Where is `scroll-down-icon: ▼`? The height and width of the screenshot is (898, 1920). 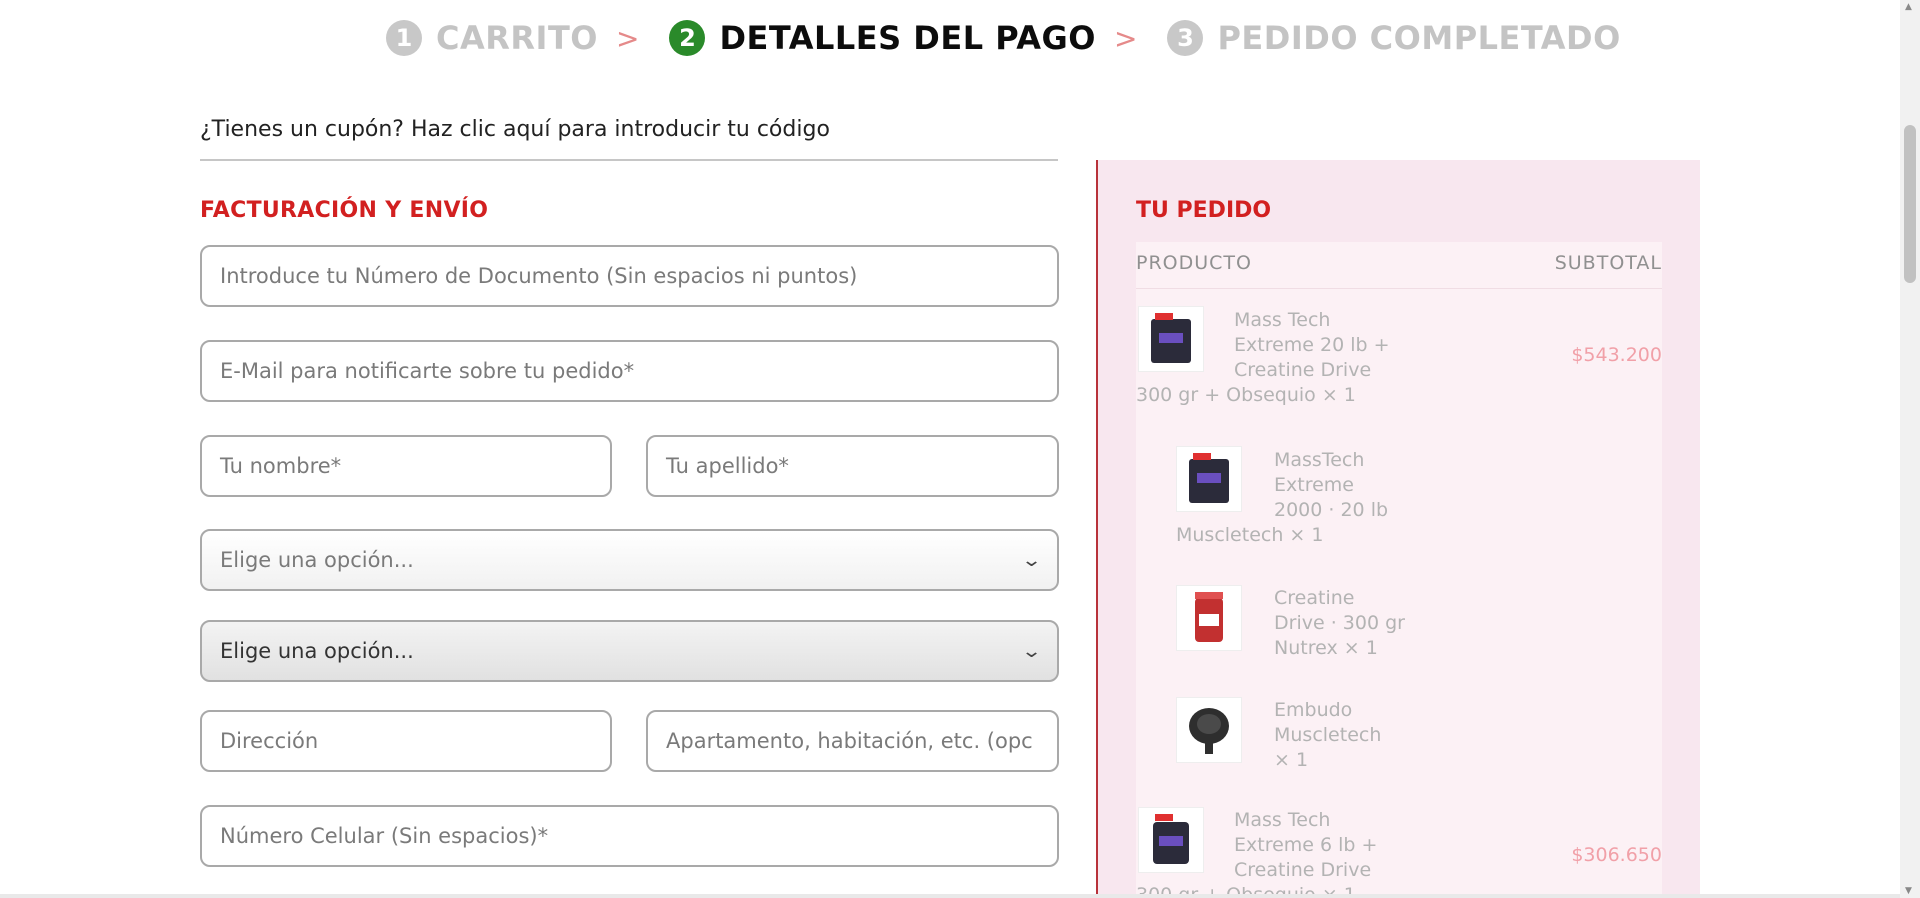 scroll-down-icon: ▼ is located at coordinates (1908, 891).